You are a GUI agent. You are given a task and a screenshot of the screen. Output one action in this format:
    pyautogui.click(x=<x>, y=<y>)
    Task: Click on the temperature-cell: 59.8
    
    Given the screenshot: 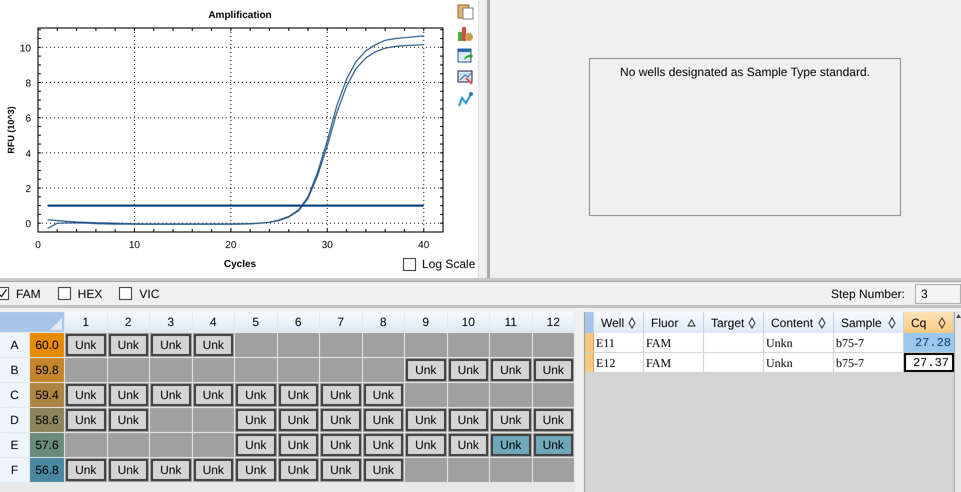 What is the action you would take?
    pyautogui.click(x=47, y=370)
    